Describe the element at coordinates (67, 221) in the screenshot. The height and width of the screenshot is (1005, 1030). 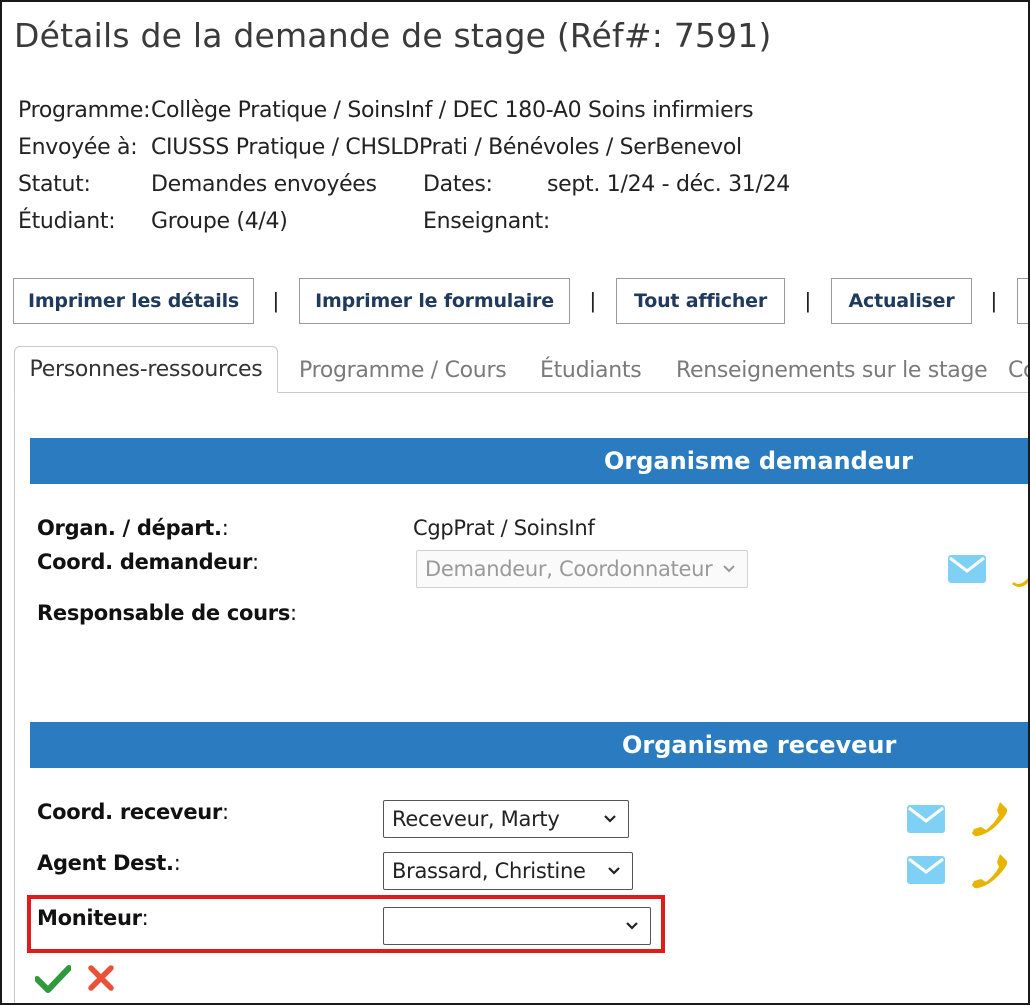
I see `etudiant-label: Étudiant:` at that location.